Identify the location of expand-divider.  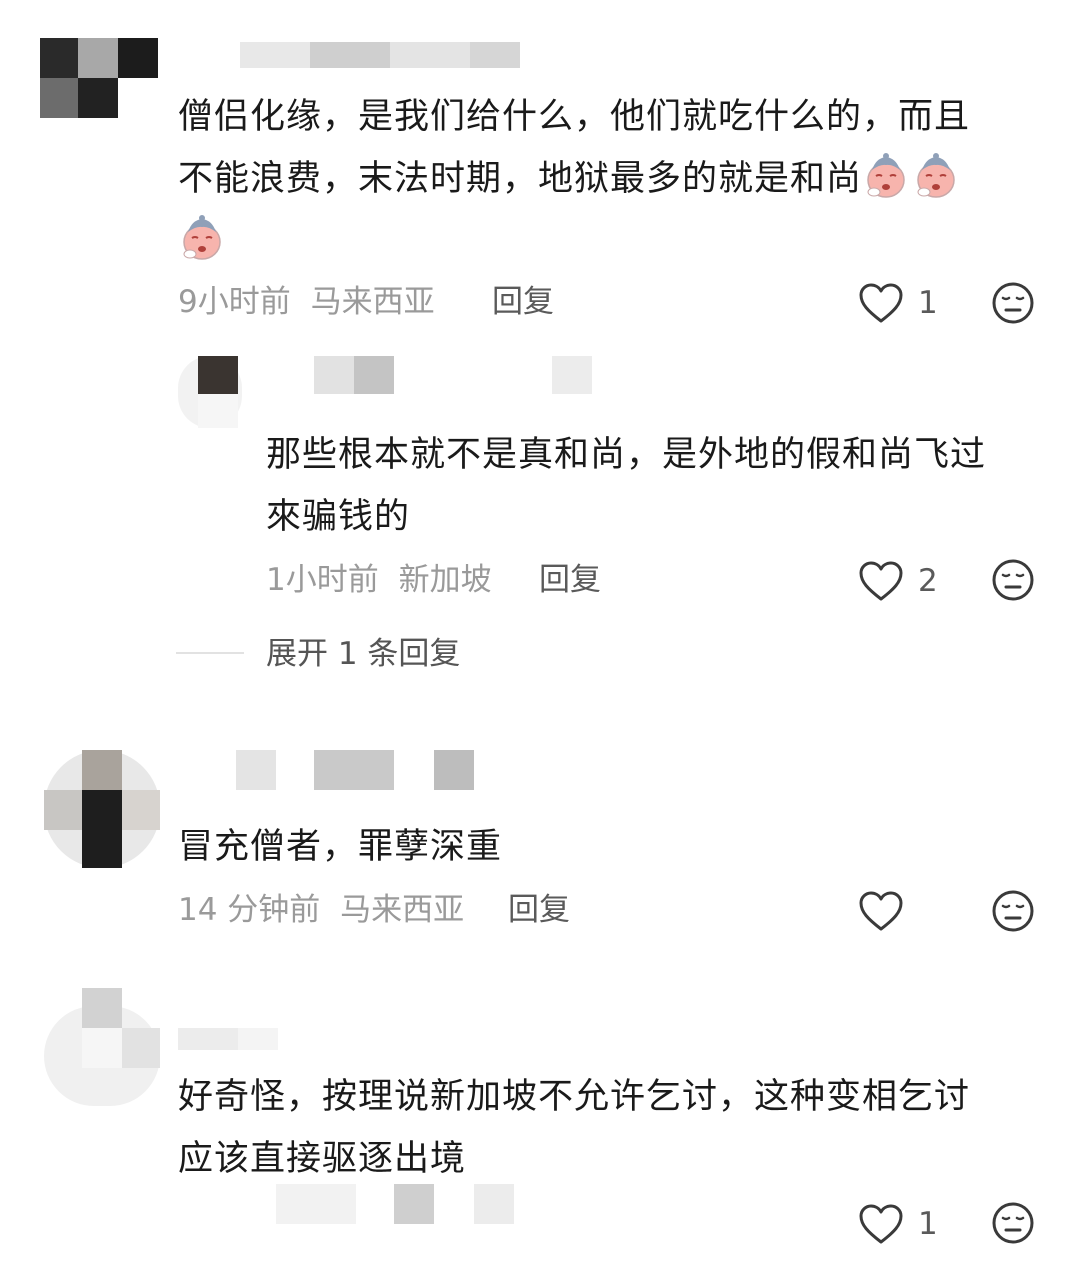
(210, 653).